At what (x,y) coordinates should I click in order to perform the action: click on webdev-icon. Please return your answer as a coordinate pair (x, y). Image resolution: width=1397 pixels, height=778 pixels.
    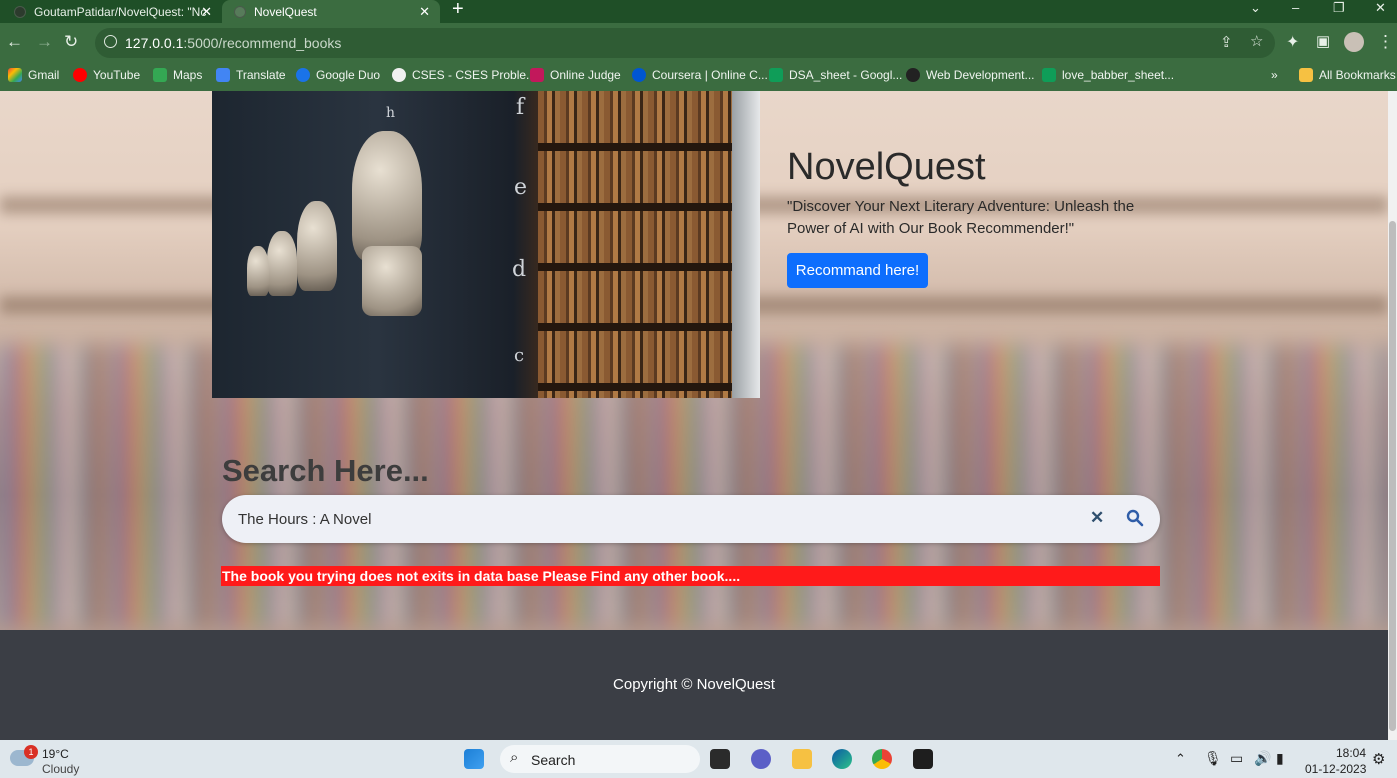
    Looking at the image, I should click on (913, 75).